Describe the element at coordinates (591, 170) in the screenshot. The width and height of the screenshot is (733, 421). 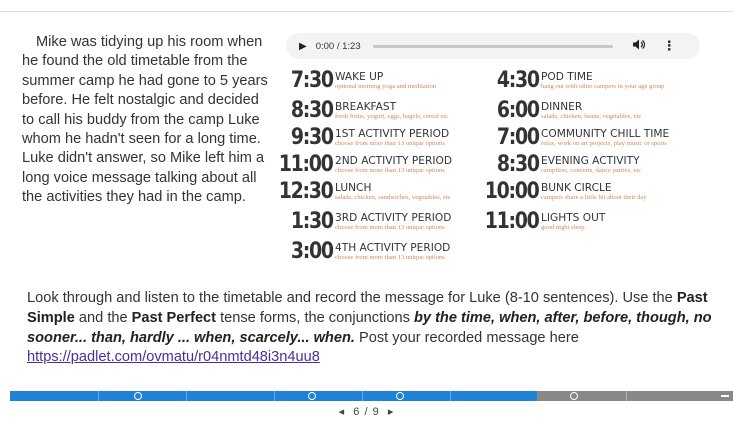
I see `timetable-note: campfires, concerts, dance parties, etc` at that location.